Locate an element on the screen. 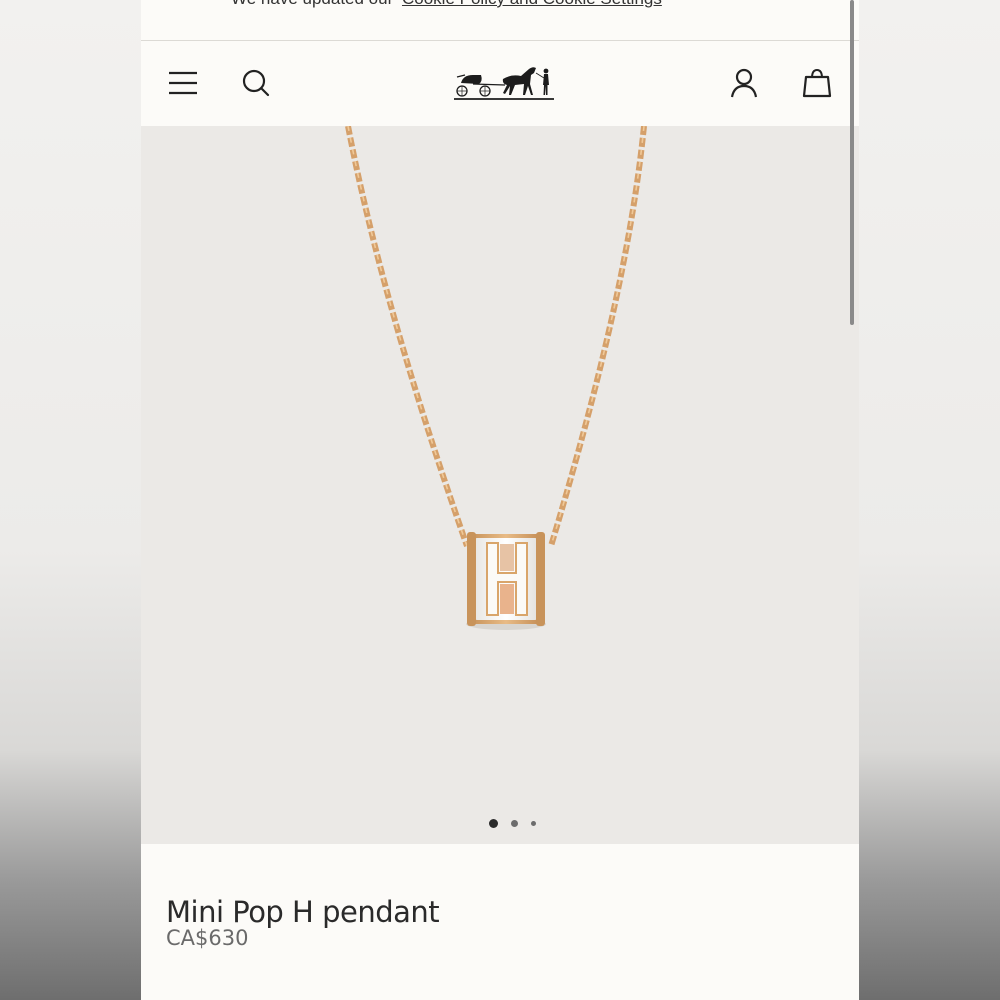  cookie-notice-text: We have updated our is located at coordinates (312, 4).